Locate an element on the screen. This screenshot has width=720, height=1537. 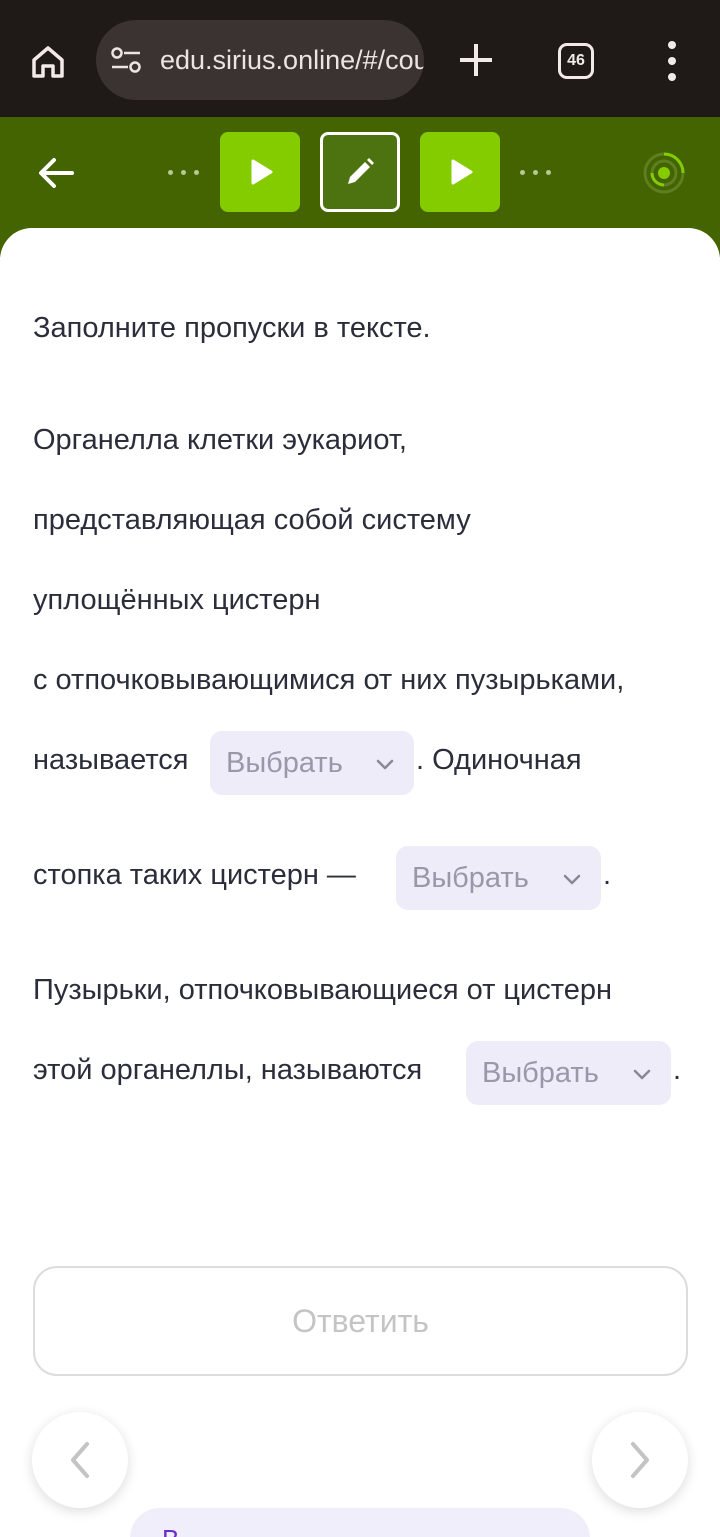
task-text-line: этой органеллы, называются is located at coordinates (228, 1070).